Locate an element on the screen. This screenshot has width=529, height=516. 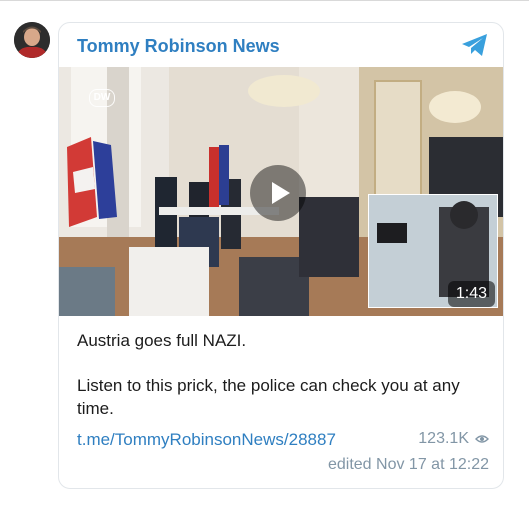
eye-icon is located at coordinates (482, 439).